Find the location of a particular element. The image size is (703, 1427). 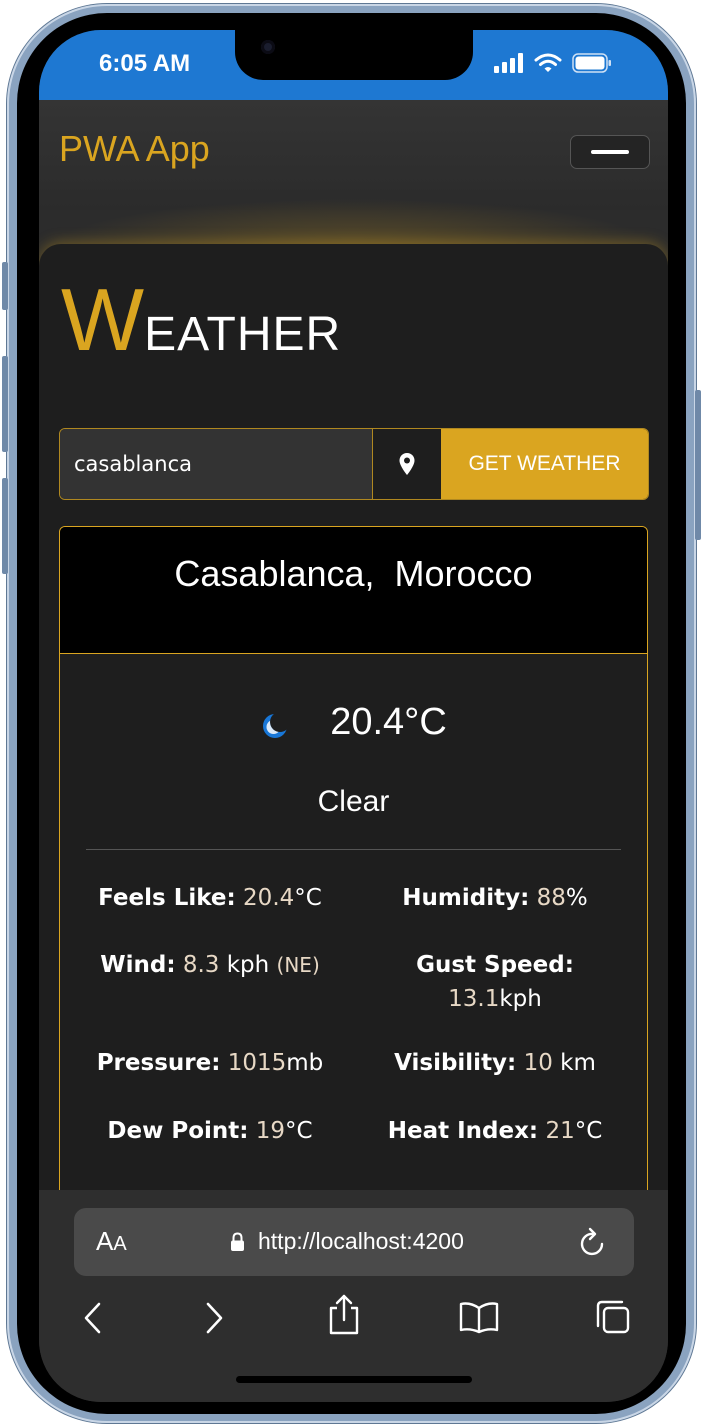

detail-visibility: Visibility: 10 km is located at coordinates (495, 1063).